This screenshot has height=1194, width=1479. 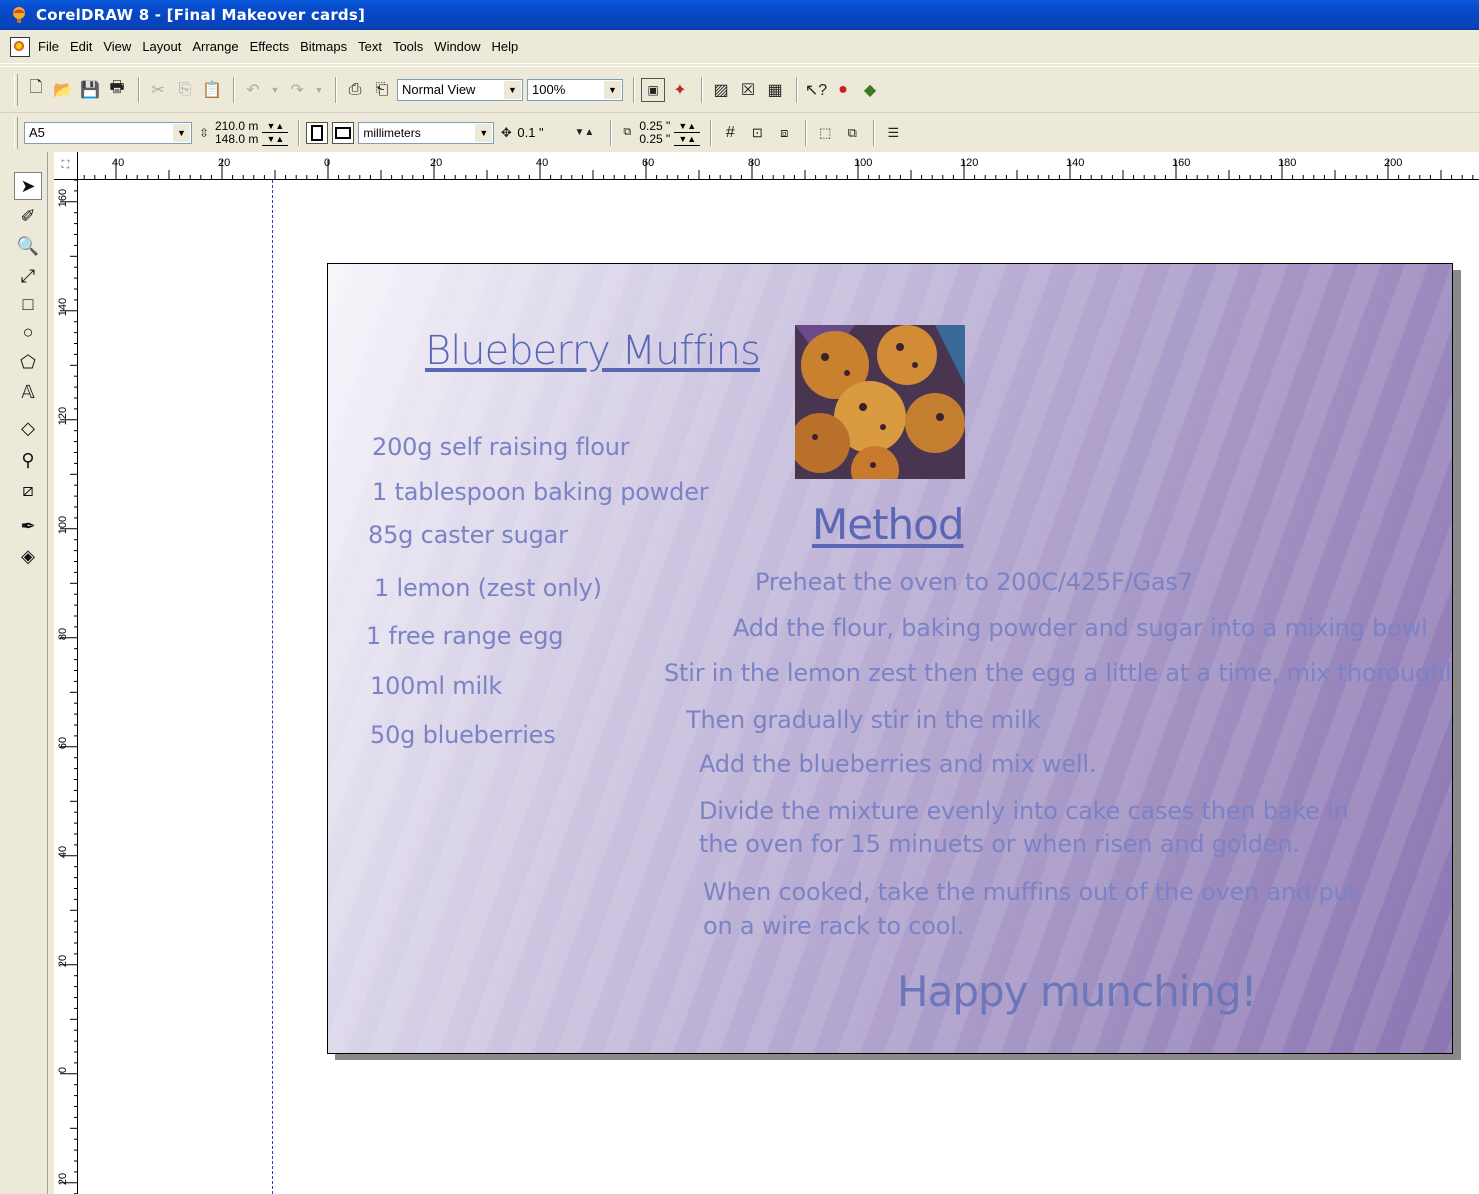 I want to click on paper-height-value: 148.0 m, so click(x=236, y=139).